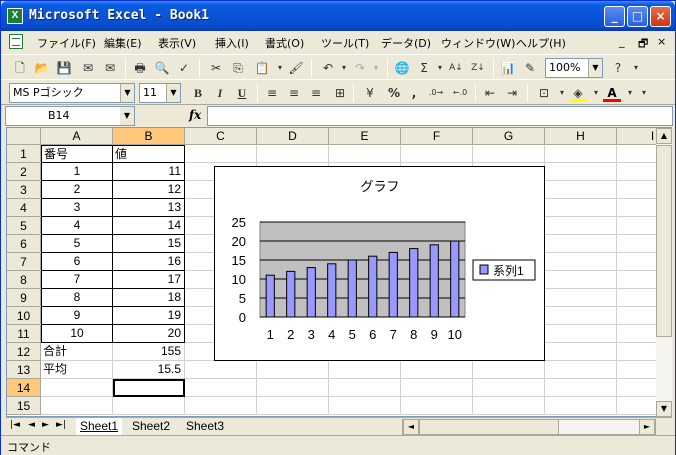  What do you see at coordinates (437, 406) in the screenshot?
I see `cell-f15` at bounding box center [437, 406].